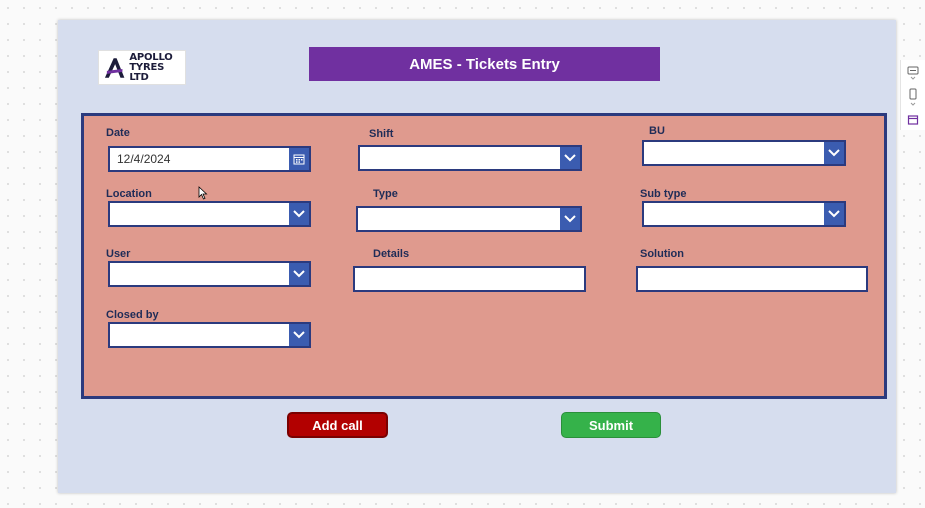 Image resolution: width=925 pixels, height=508 pixels. I want to click on closed-by-dropdown-button, so click(299, 335).